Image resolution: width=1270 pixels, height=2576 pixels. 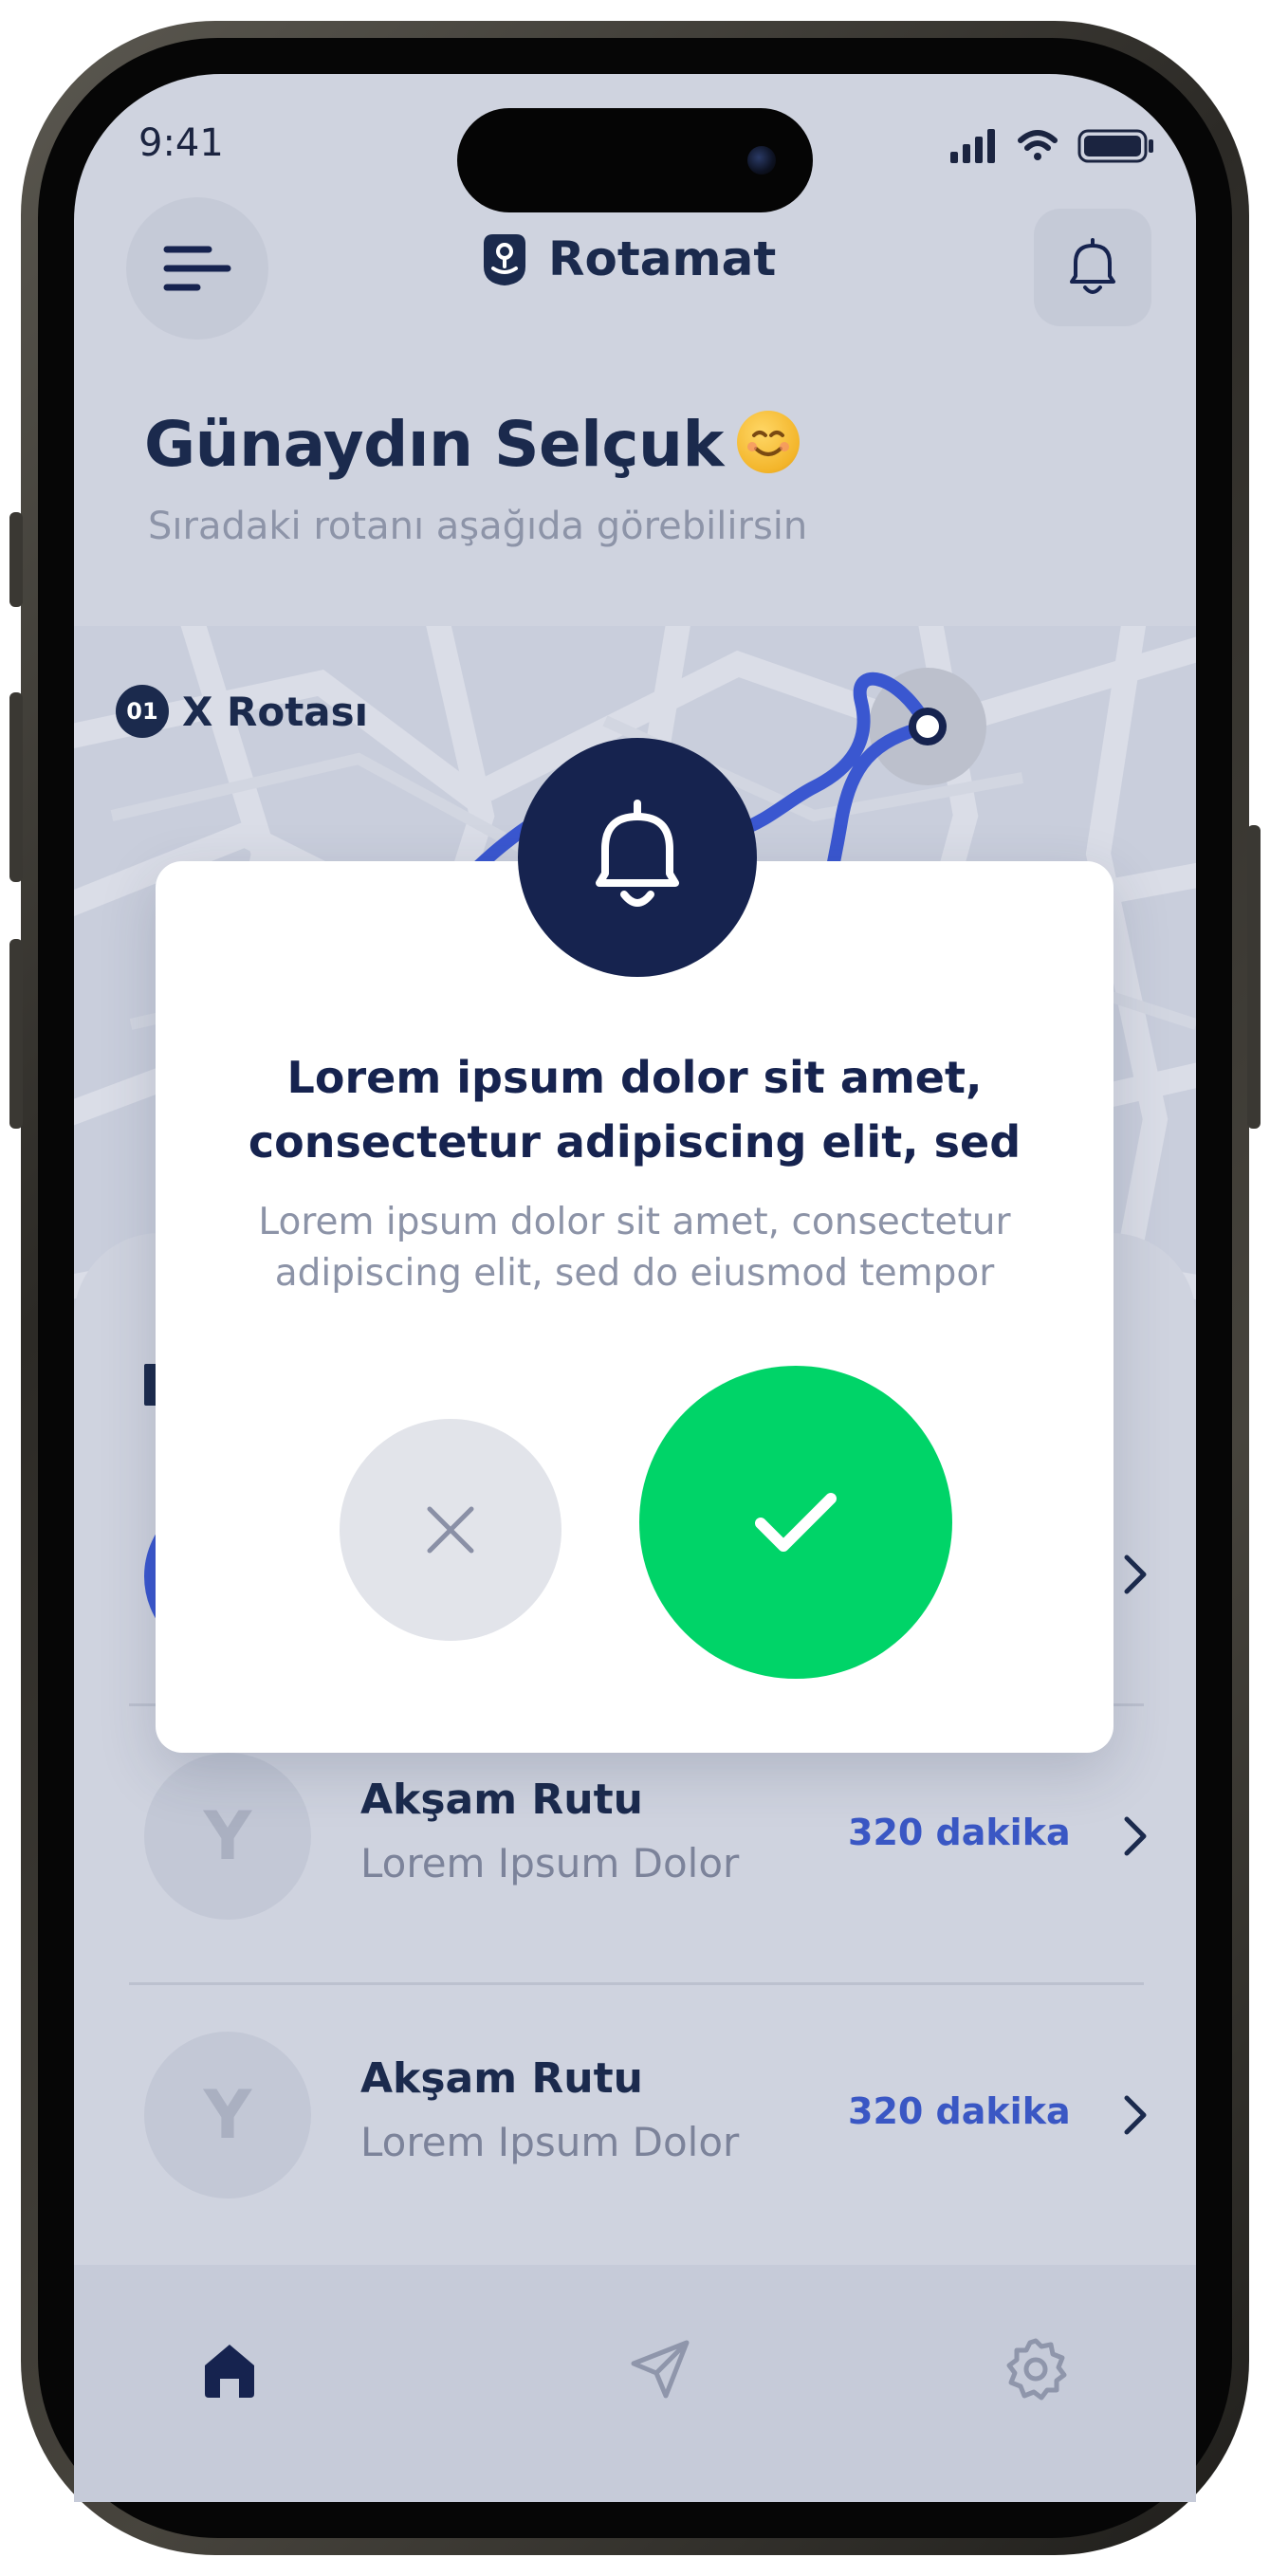 I want to click on smiling-face-emoji-icon, so click(x=768, y=442).